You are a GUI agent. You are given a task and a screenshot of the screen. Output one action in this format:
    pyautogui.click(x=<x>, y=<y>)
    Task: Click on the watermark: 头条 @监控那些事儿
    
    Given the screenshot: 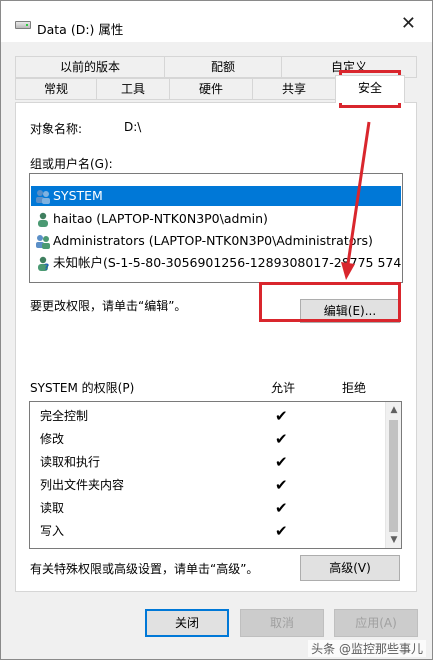 What is the action you would take?
    pyautogui.click(x=367, y=648)
    